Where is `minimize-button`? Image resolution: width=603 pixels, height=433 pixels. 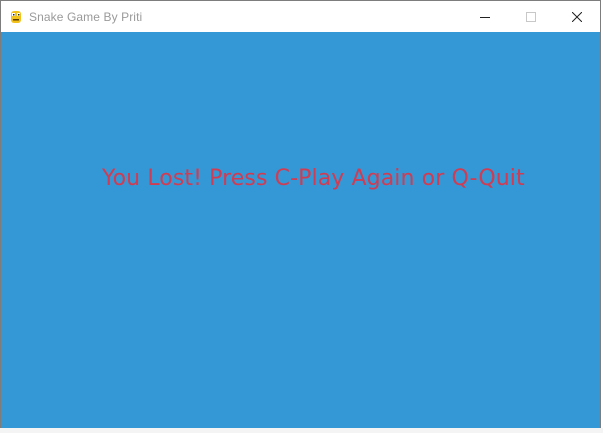 minimize-button is located at coordinates (485, 16).